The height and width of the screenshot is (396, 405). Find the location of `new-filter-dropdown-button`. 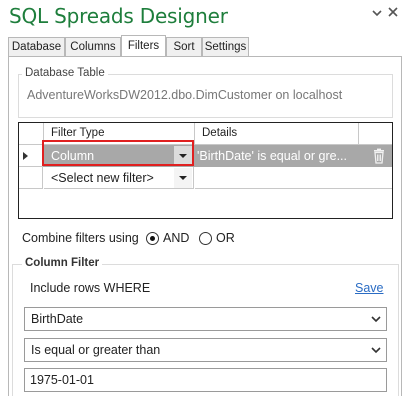

new-filter-dropdown-button is located at coordinates (183, 178).